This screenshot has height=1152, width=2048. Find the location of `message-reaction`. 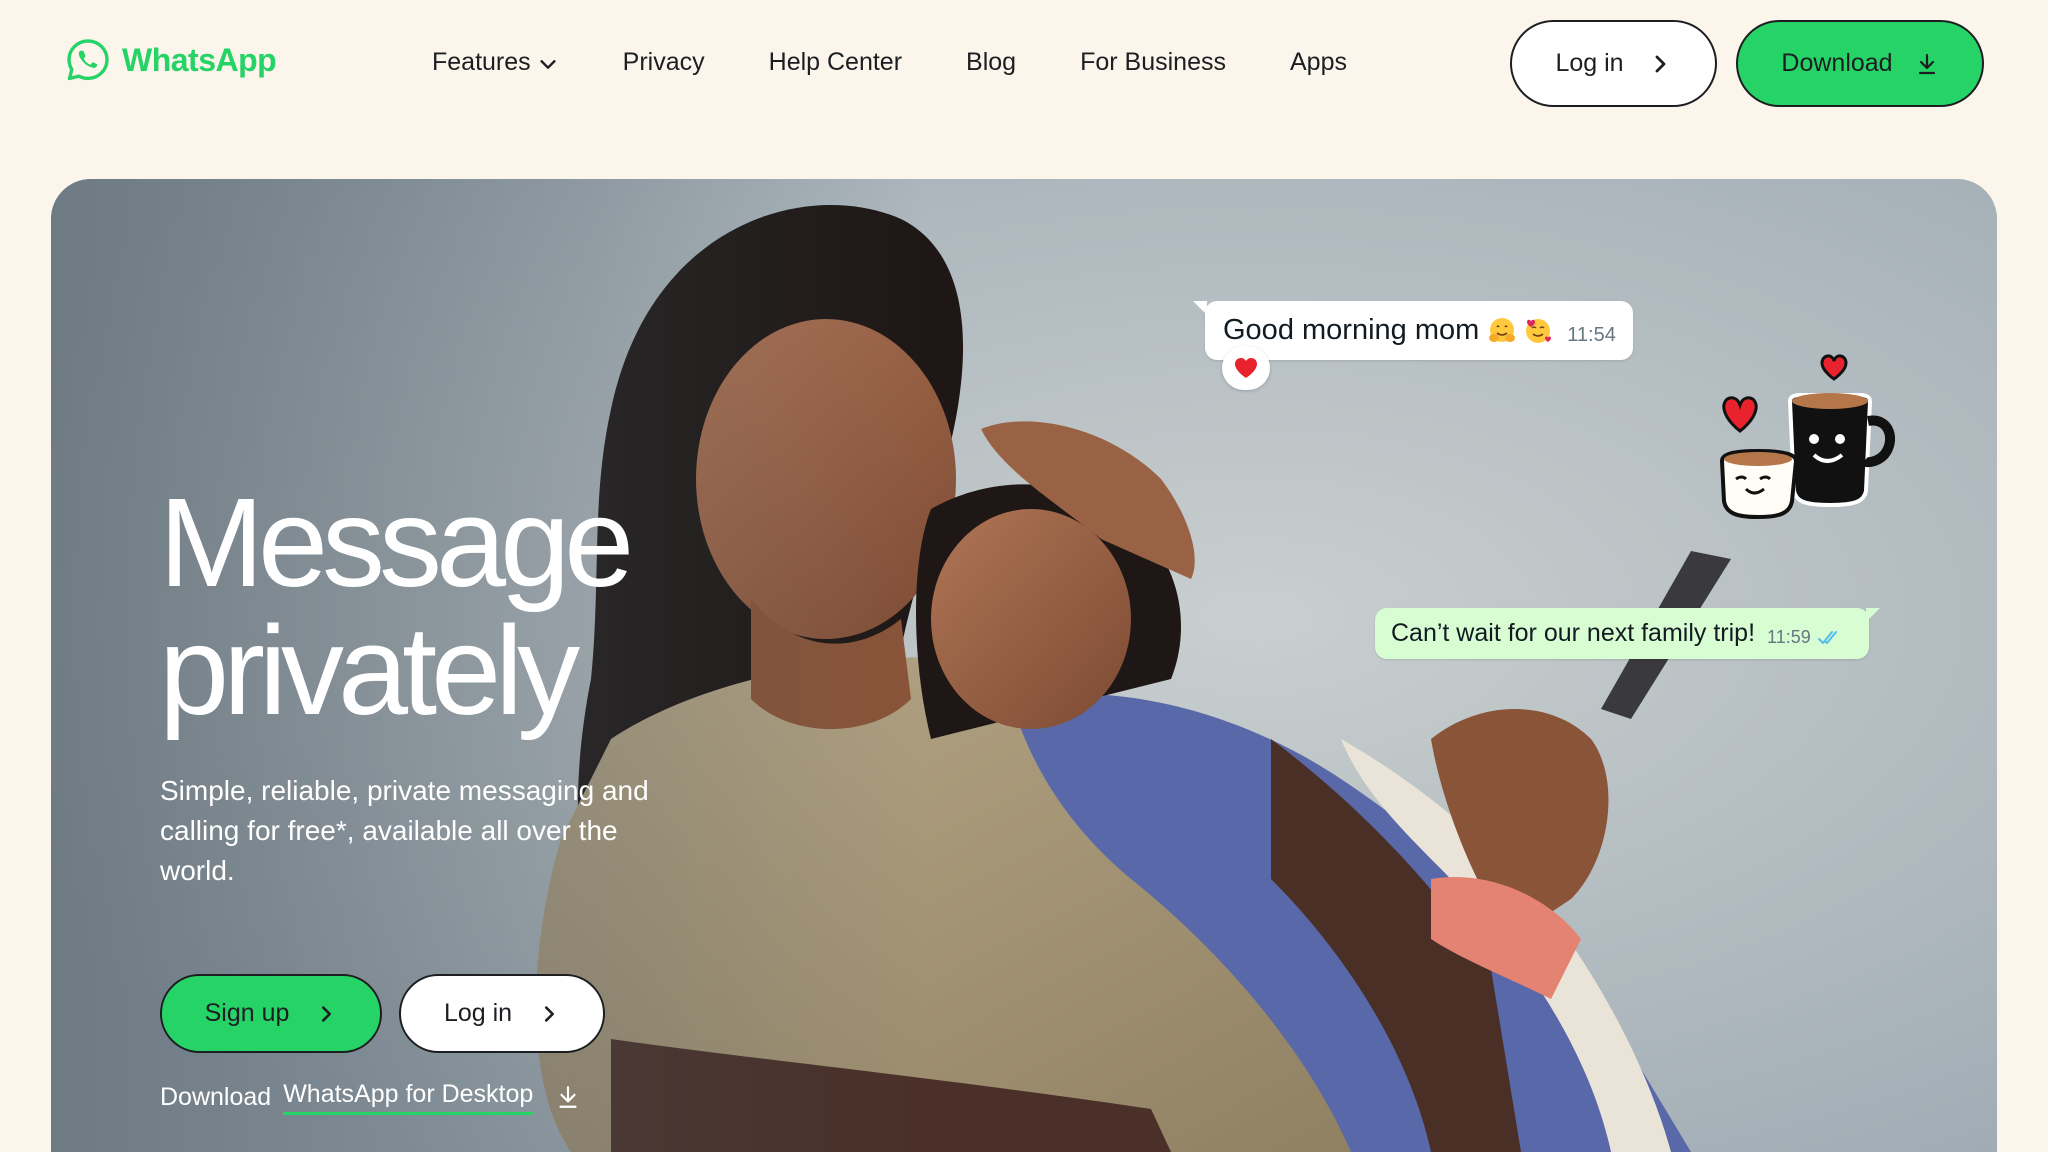

message-reaction is located at coordinates (1246, 368).